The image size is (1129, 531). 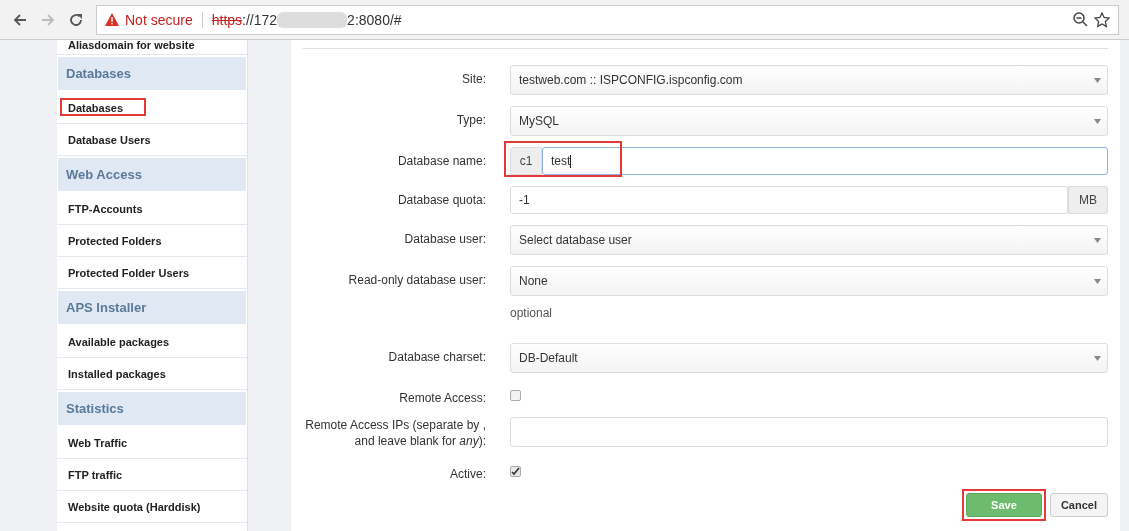 I want to click on warning-icon, so click(x=112, y=19).